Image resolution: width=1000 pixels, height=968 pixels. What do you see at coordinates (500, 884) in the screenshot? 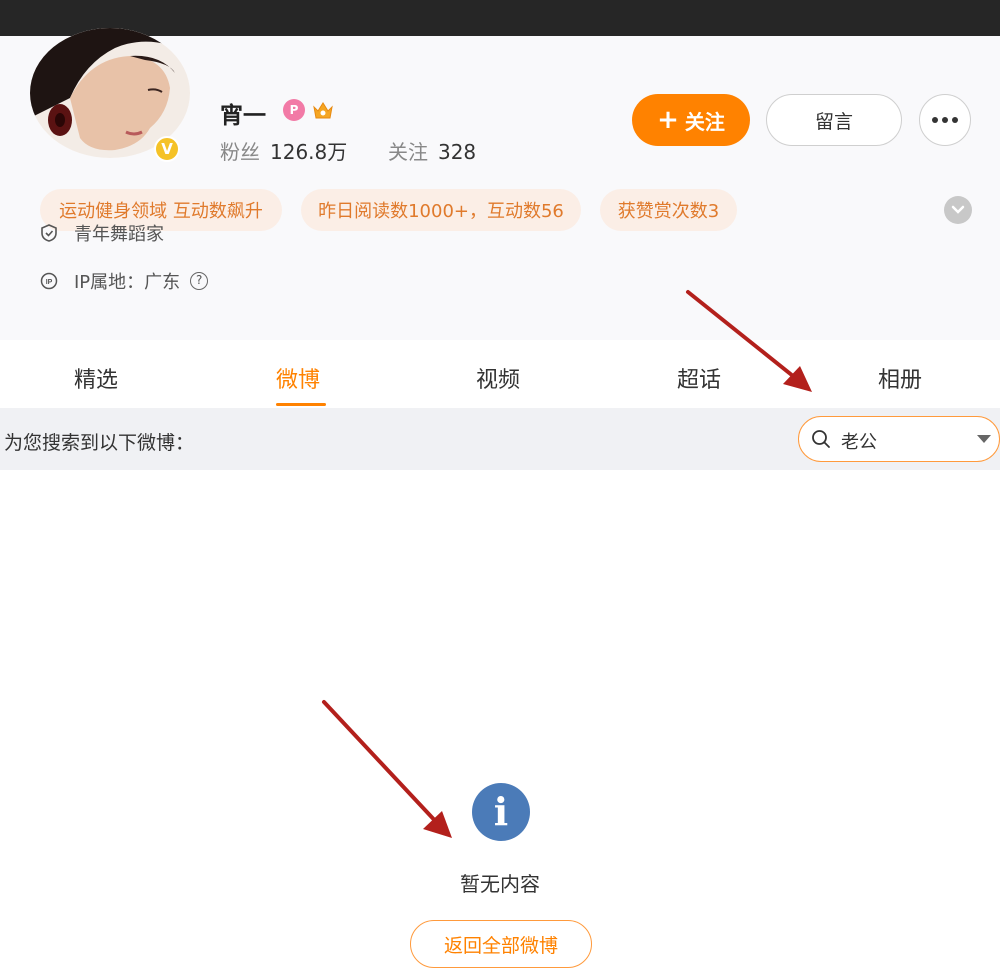
I see `empty-message: 暂无内容` at bounding box center [500, 884].